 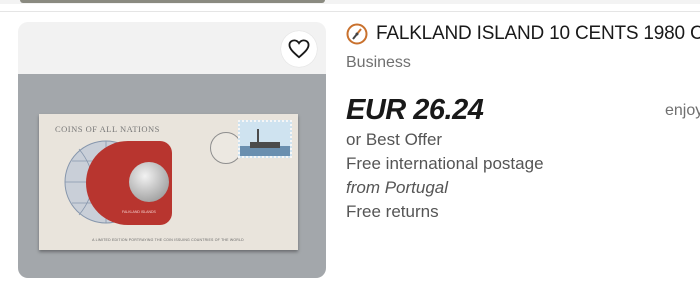 What do you see at coordinates (350, 2) in the screenshot?
I see `previous-listing-strip` at bounding box center [350, 2].